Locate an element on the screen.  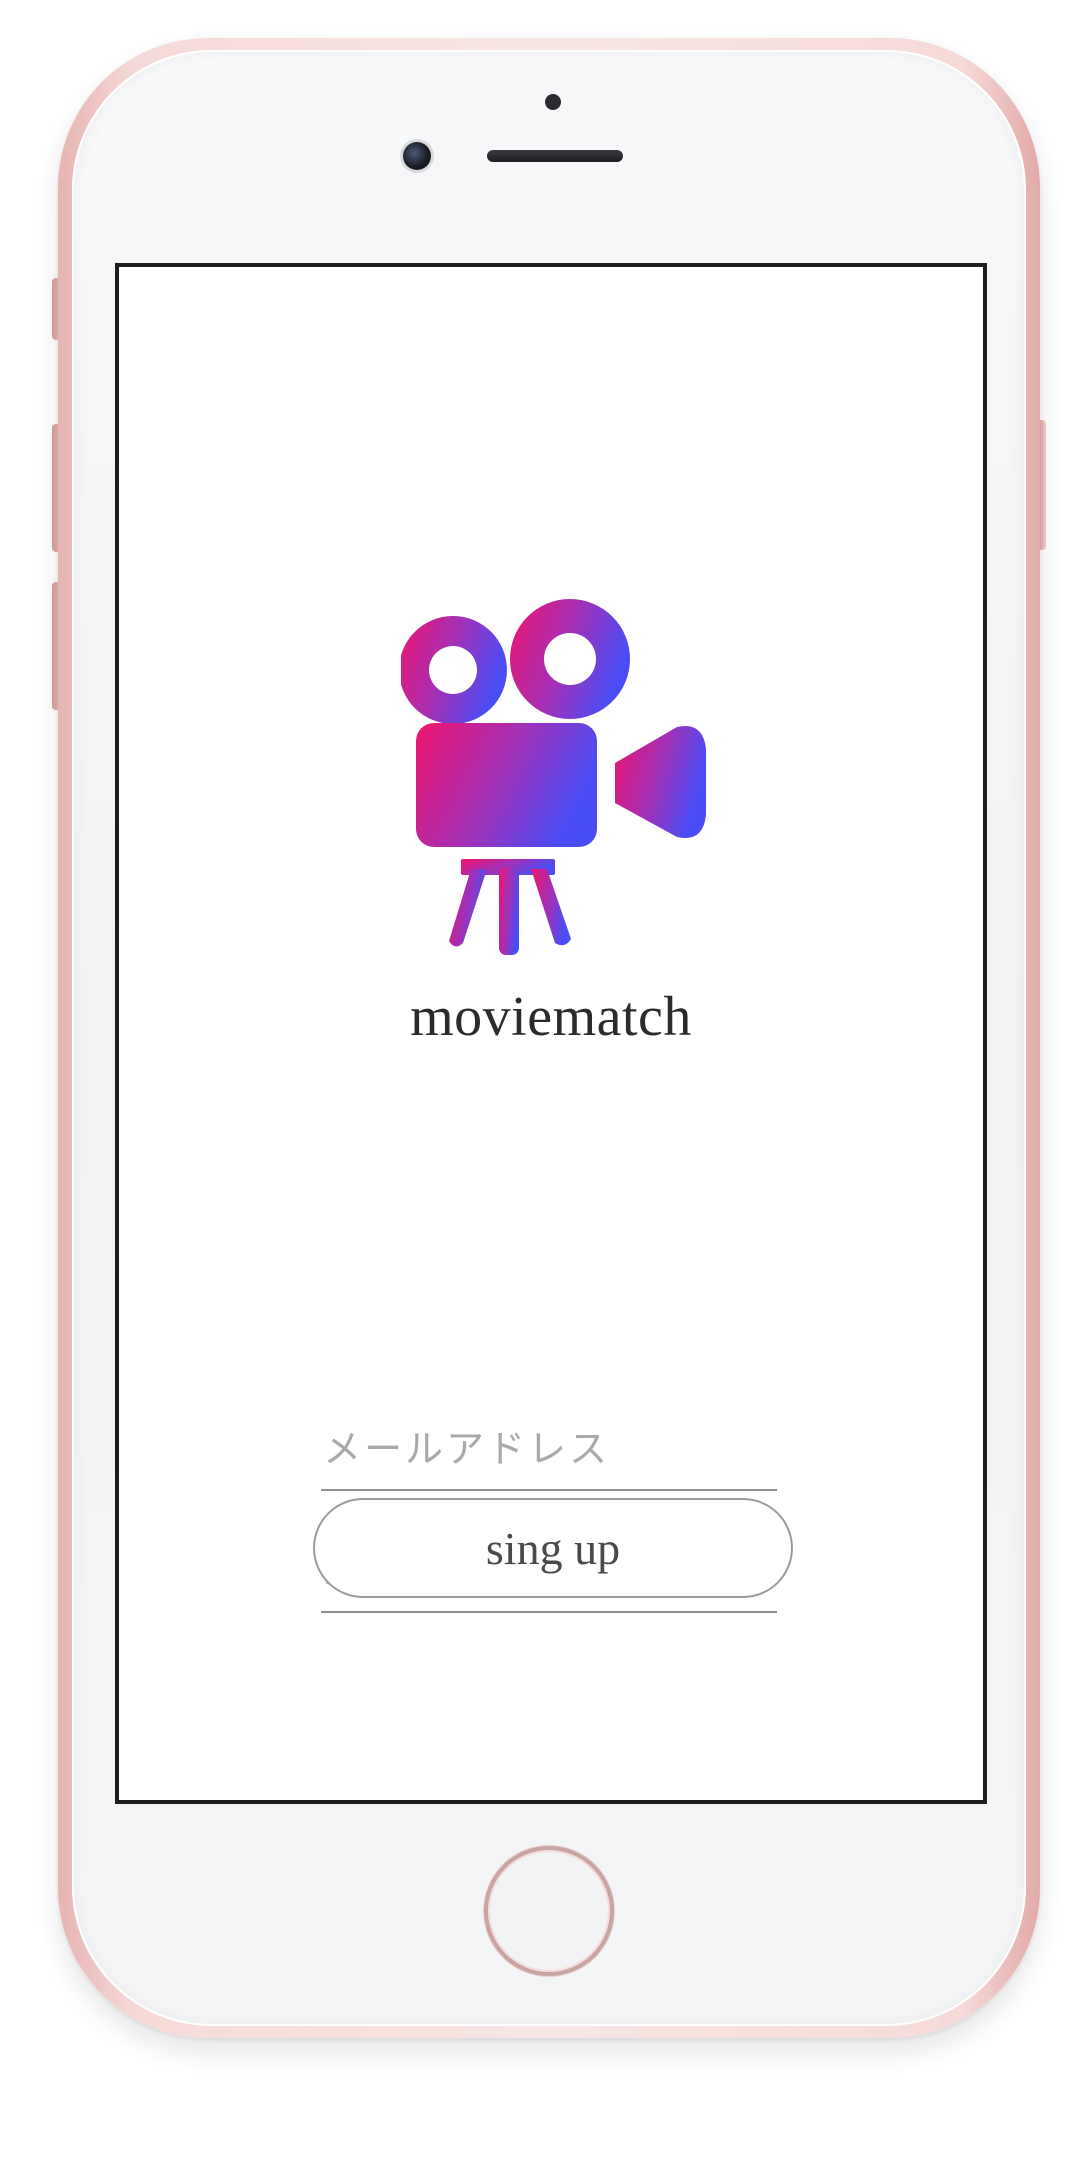
home-button is located at coordinates (549, 1911).